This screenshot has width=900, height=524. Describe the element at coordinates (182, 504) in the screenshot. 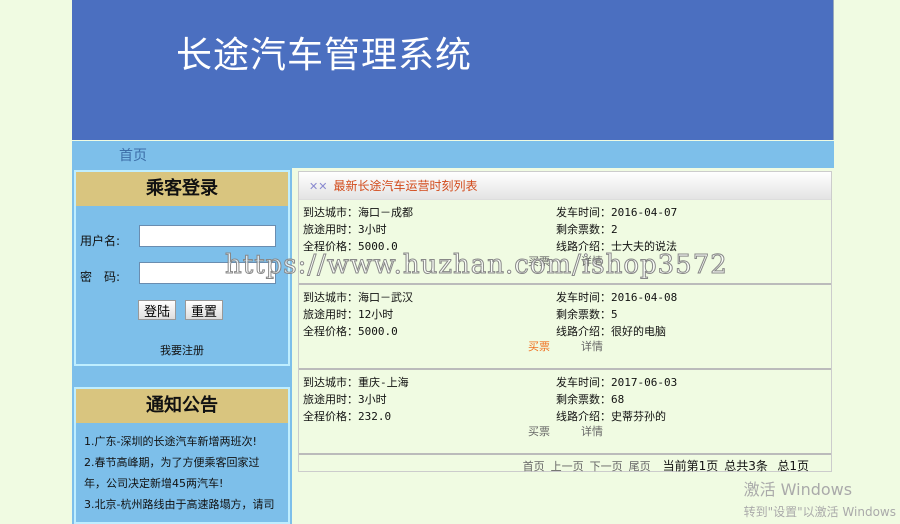

I see `notice-item: 3.北京-杭州路线由于高速路塌方，请司` at that location.